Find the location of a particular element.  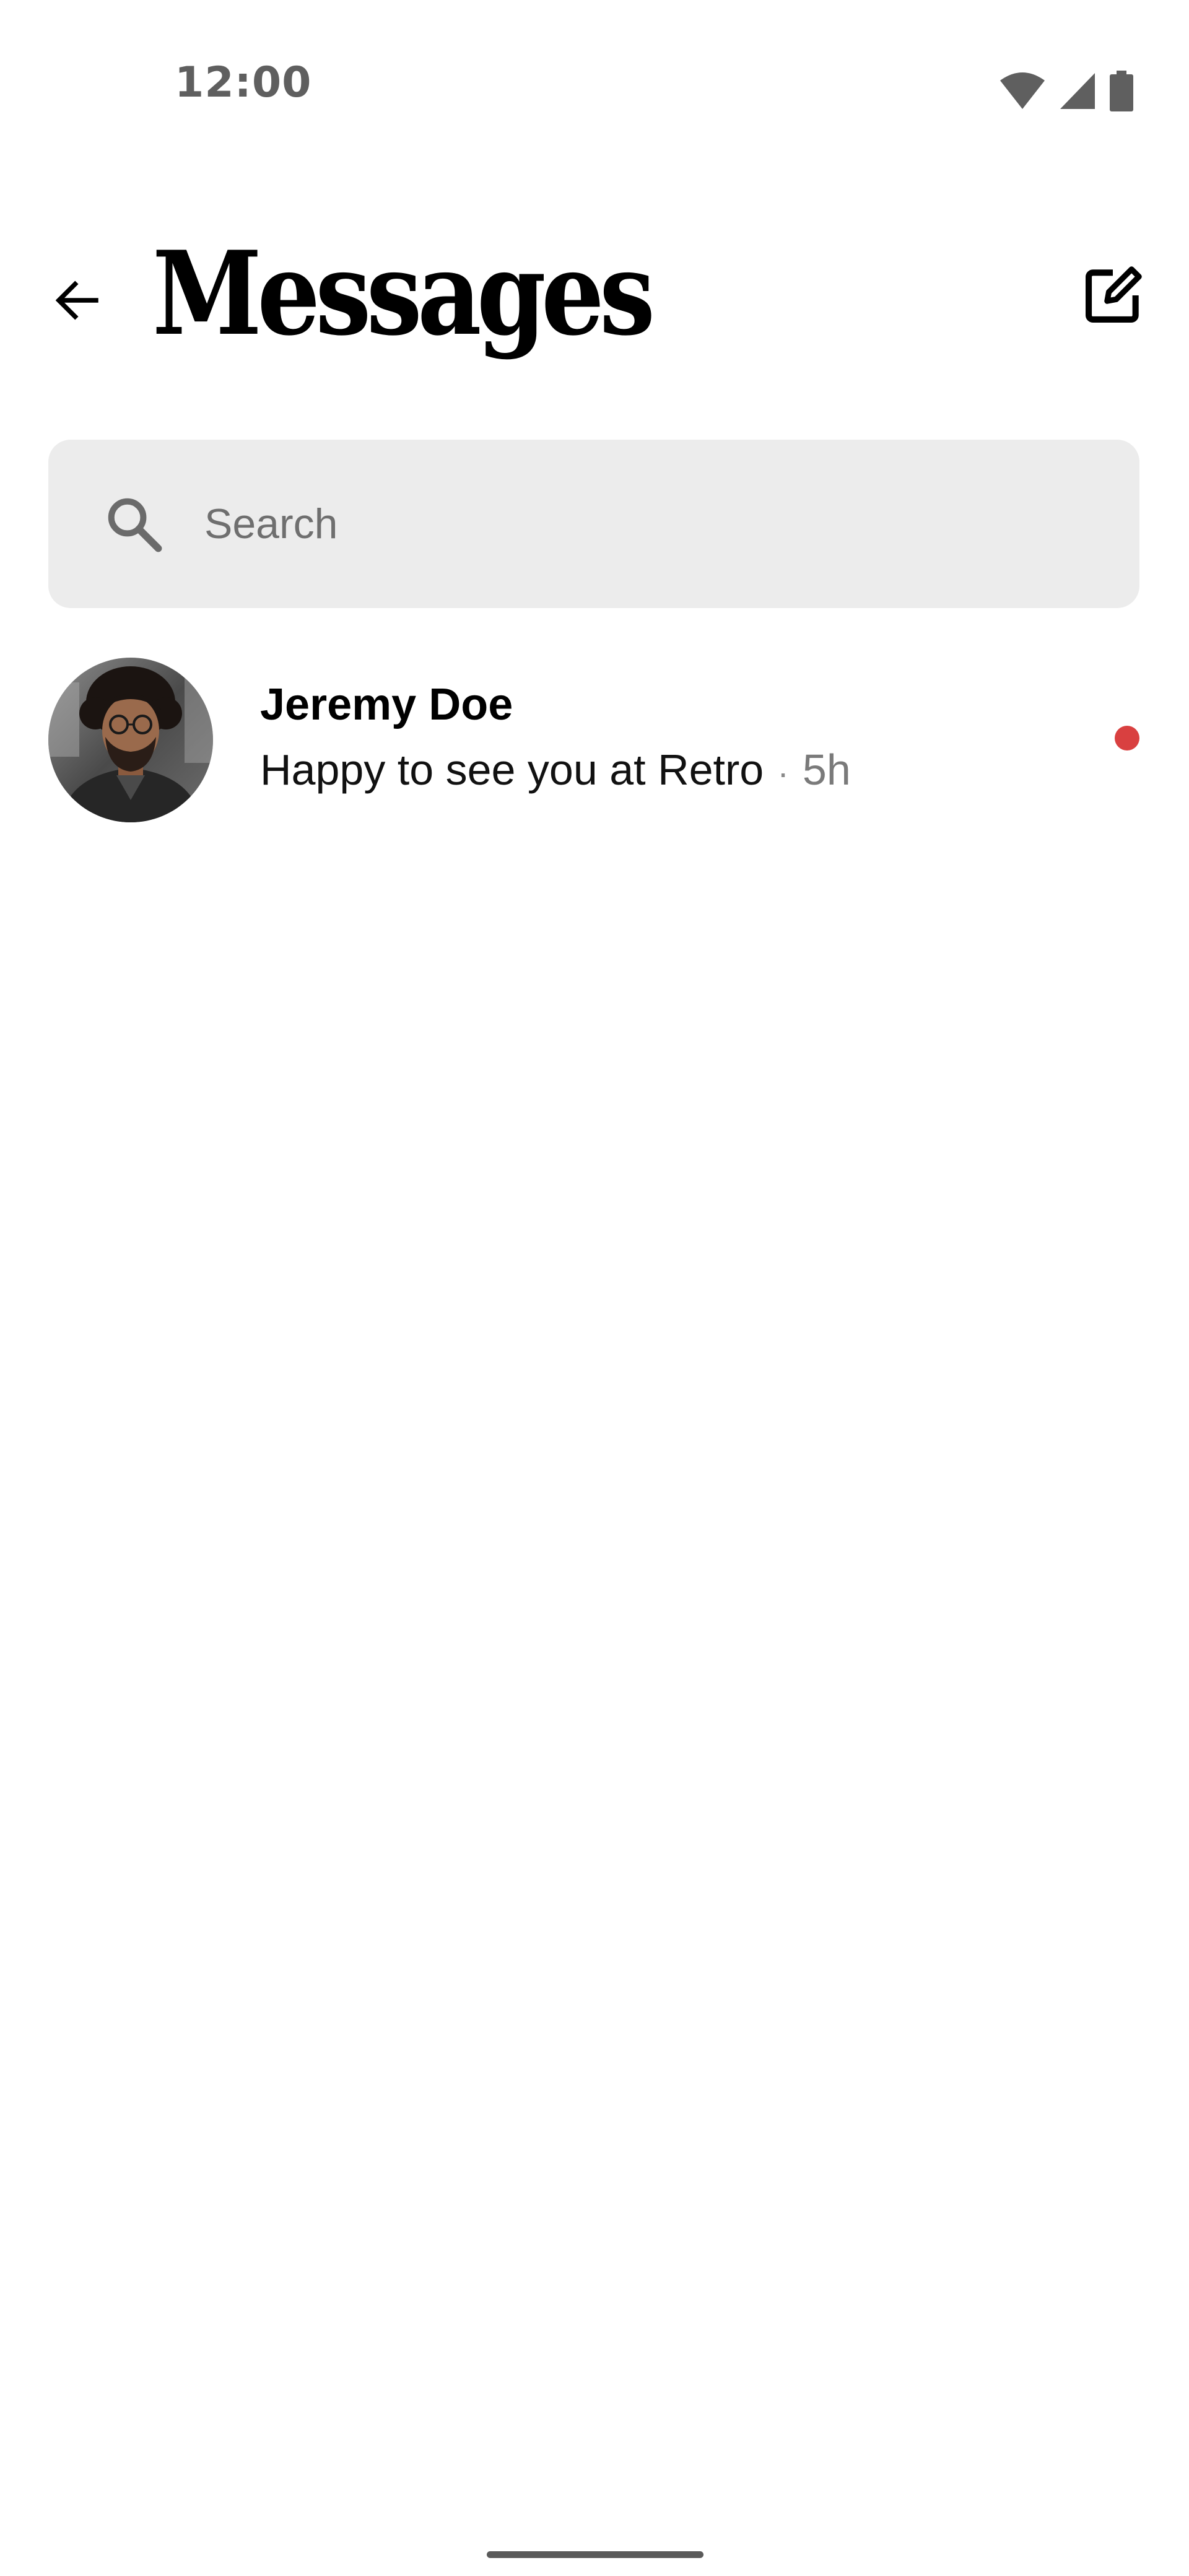

back-button is located at coordinates (77, 300).